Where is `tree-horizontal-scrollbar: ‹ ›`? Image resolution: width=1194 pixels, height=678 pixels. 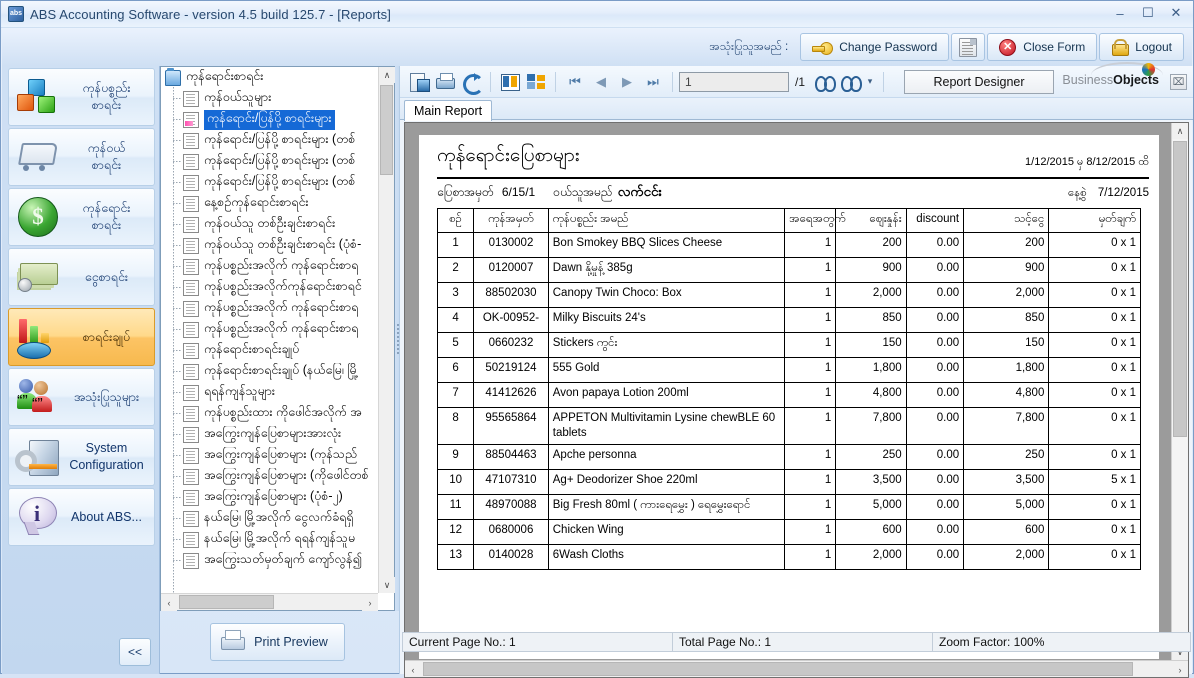 tree-horizontal-scrollbar: ‹ › is located at coordinates (269, 602).